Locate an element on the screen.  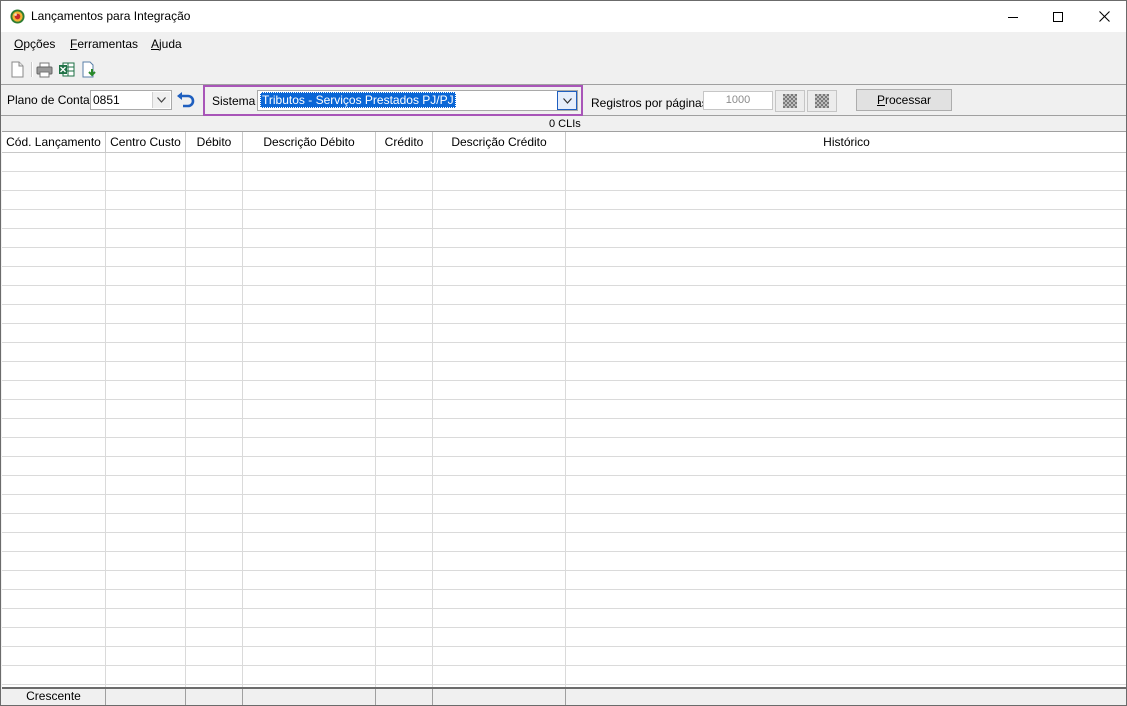
plano-de-contas-value: 0851 is located at coordinates (106, 100).